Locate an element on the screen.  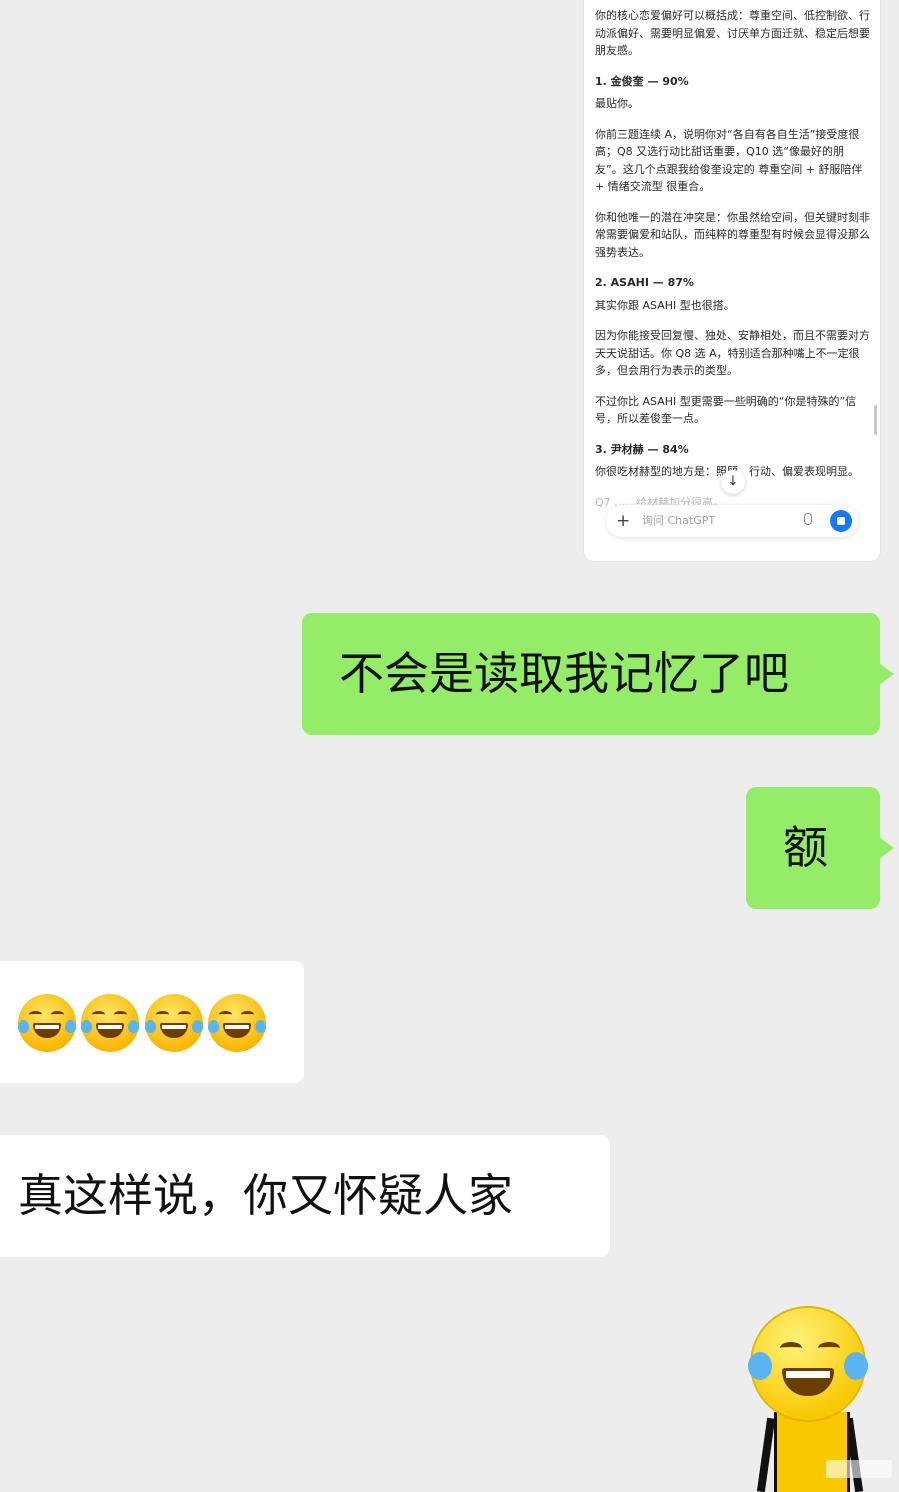
rank-1-line: 最贴你。 is located at coordinates (617, 103).